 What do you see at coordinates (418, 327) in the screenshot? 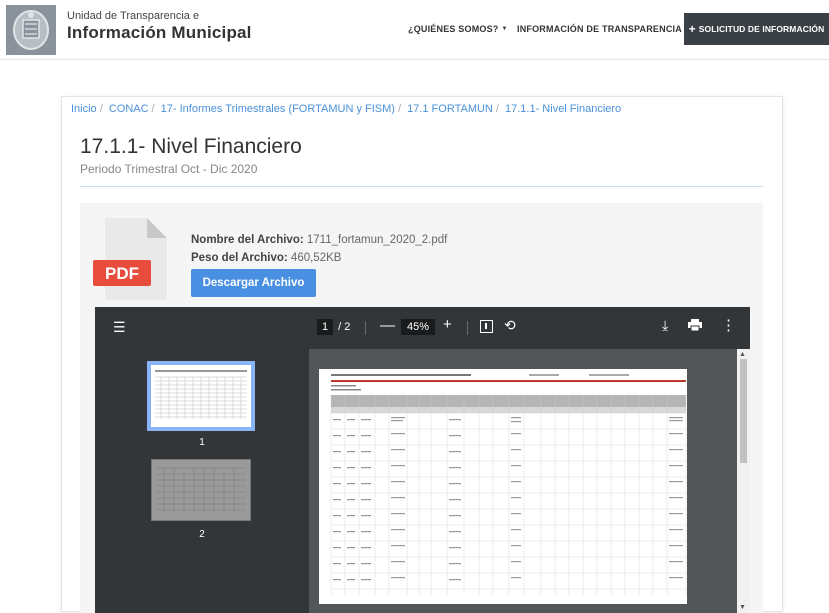
I see `zoom-input: 45%` at bounding box center [418, 327].